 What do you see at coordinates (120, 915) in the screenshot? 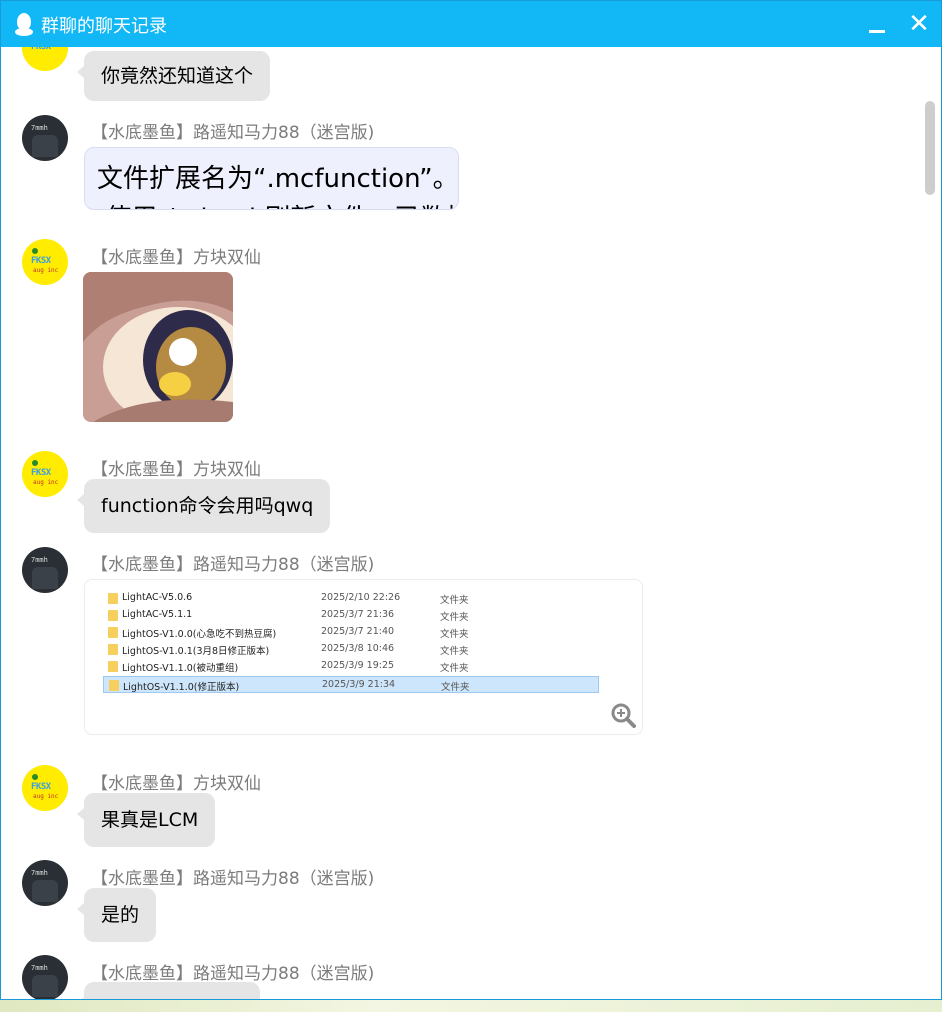
I see `message-text: 是的` at bounding box center [120, 915].